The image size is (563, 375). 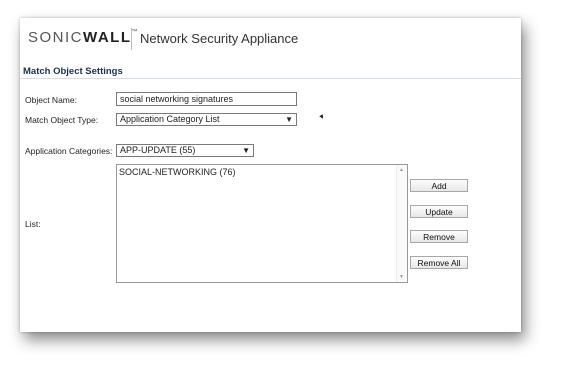 What do you see at coordinates (401, 223) in the screenshot?
I see `listbox-scrollbar: ▲ ▼` at bounding box center [401, 223].